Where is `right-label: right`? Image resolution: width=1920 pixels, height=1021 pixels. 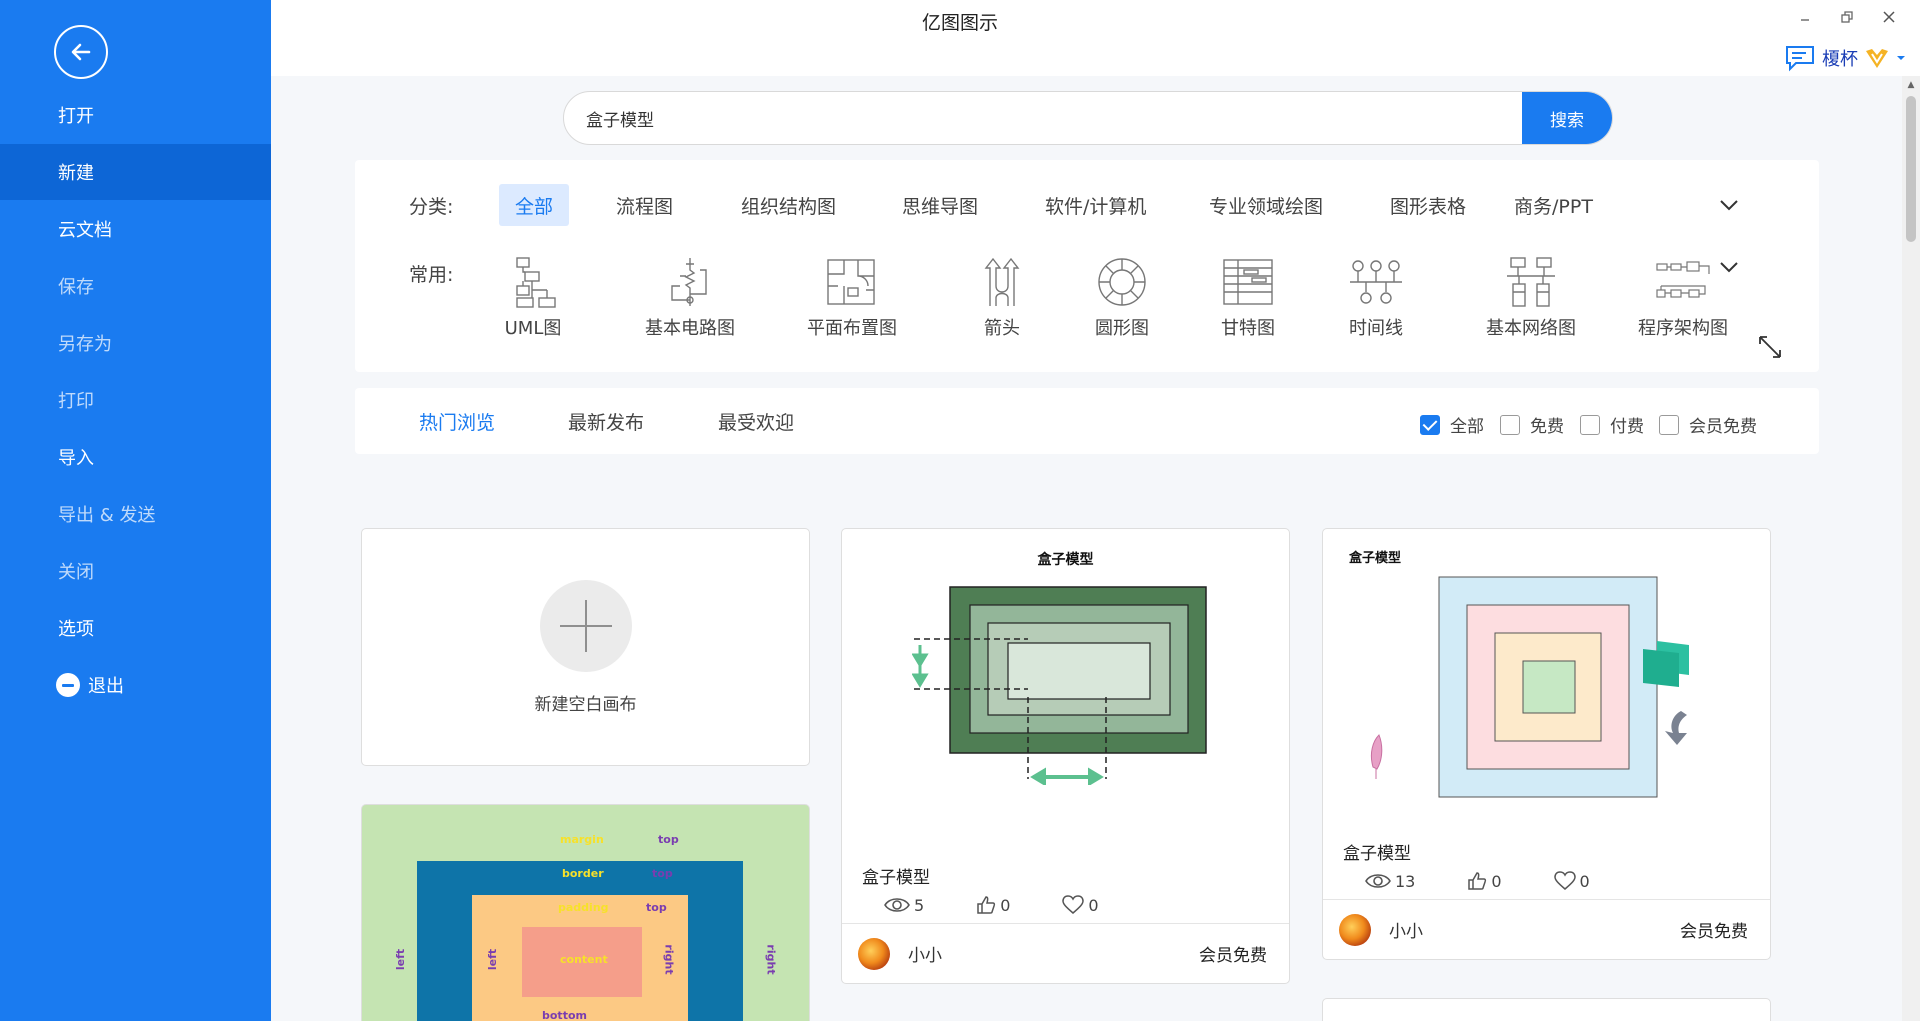 right-label: right is located at coordinates (669, 959).